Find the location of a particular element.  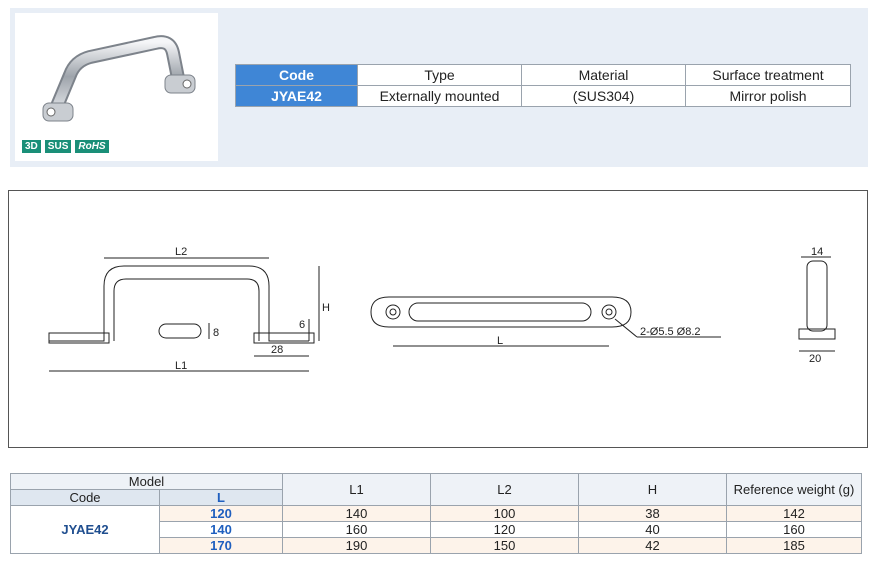

badge-sus: SUS is located at coordinates (58, 146).